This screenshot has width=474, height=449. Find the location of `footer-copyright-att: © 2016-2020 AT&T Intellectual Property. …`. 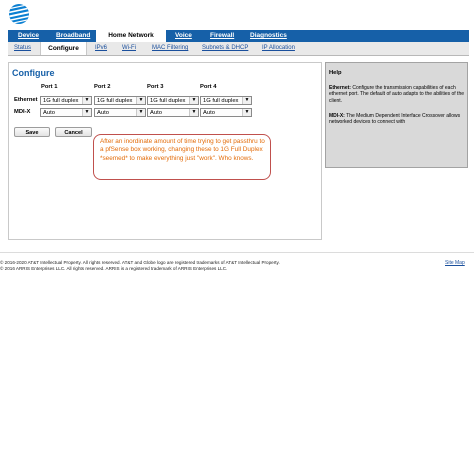

footer-copyright-att: © 2016-2020 AT&T Intellectual Property. … is located at coordinates (140, 262).